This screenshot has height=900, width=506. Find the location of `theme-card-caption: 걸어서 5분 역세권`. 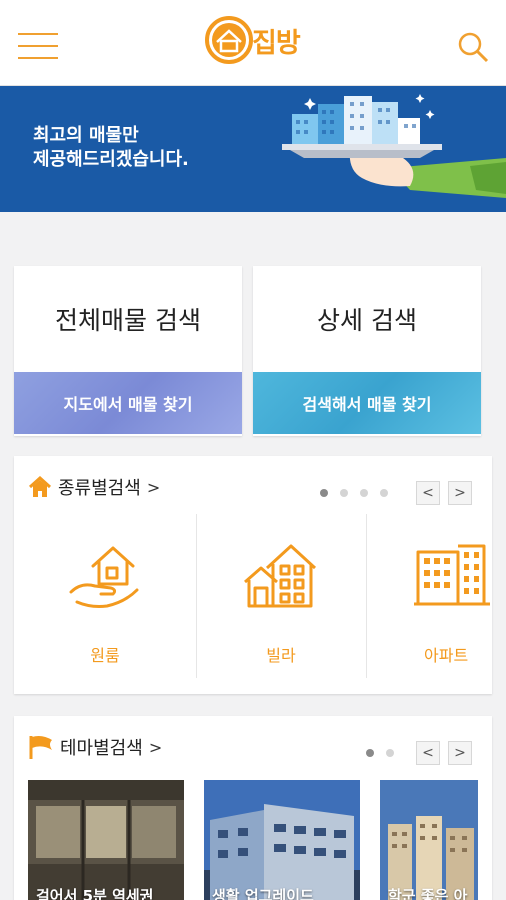

theme-card-caption: 걸어서 5분 역세권 is located at coordinates (95, 893).